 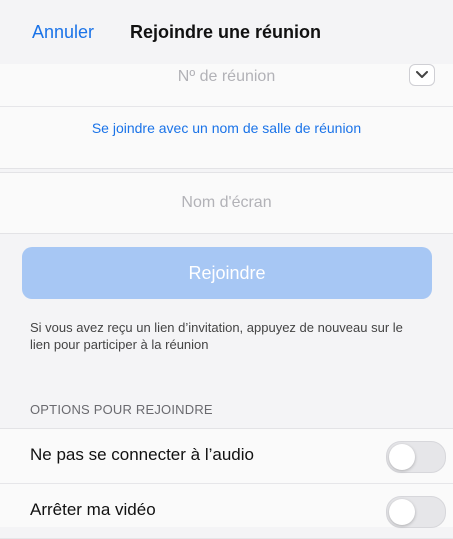 I want to click on options-section-title: OPTIONS POUR REJOINDRE, so click(x=121, y=409).